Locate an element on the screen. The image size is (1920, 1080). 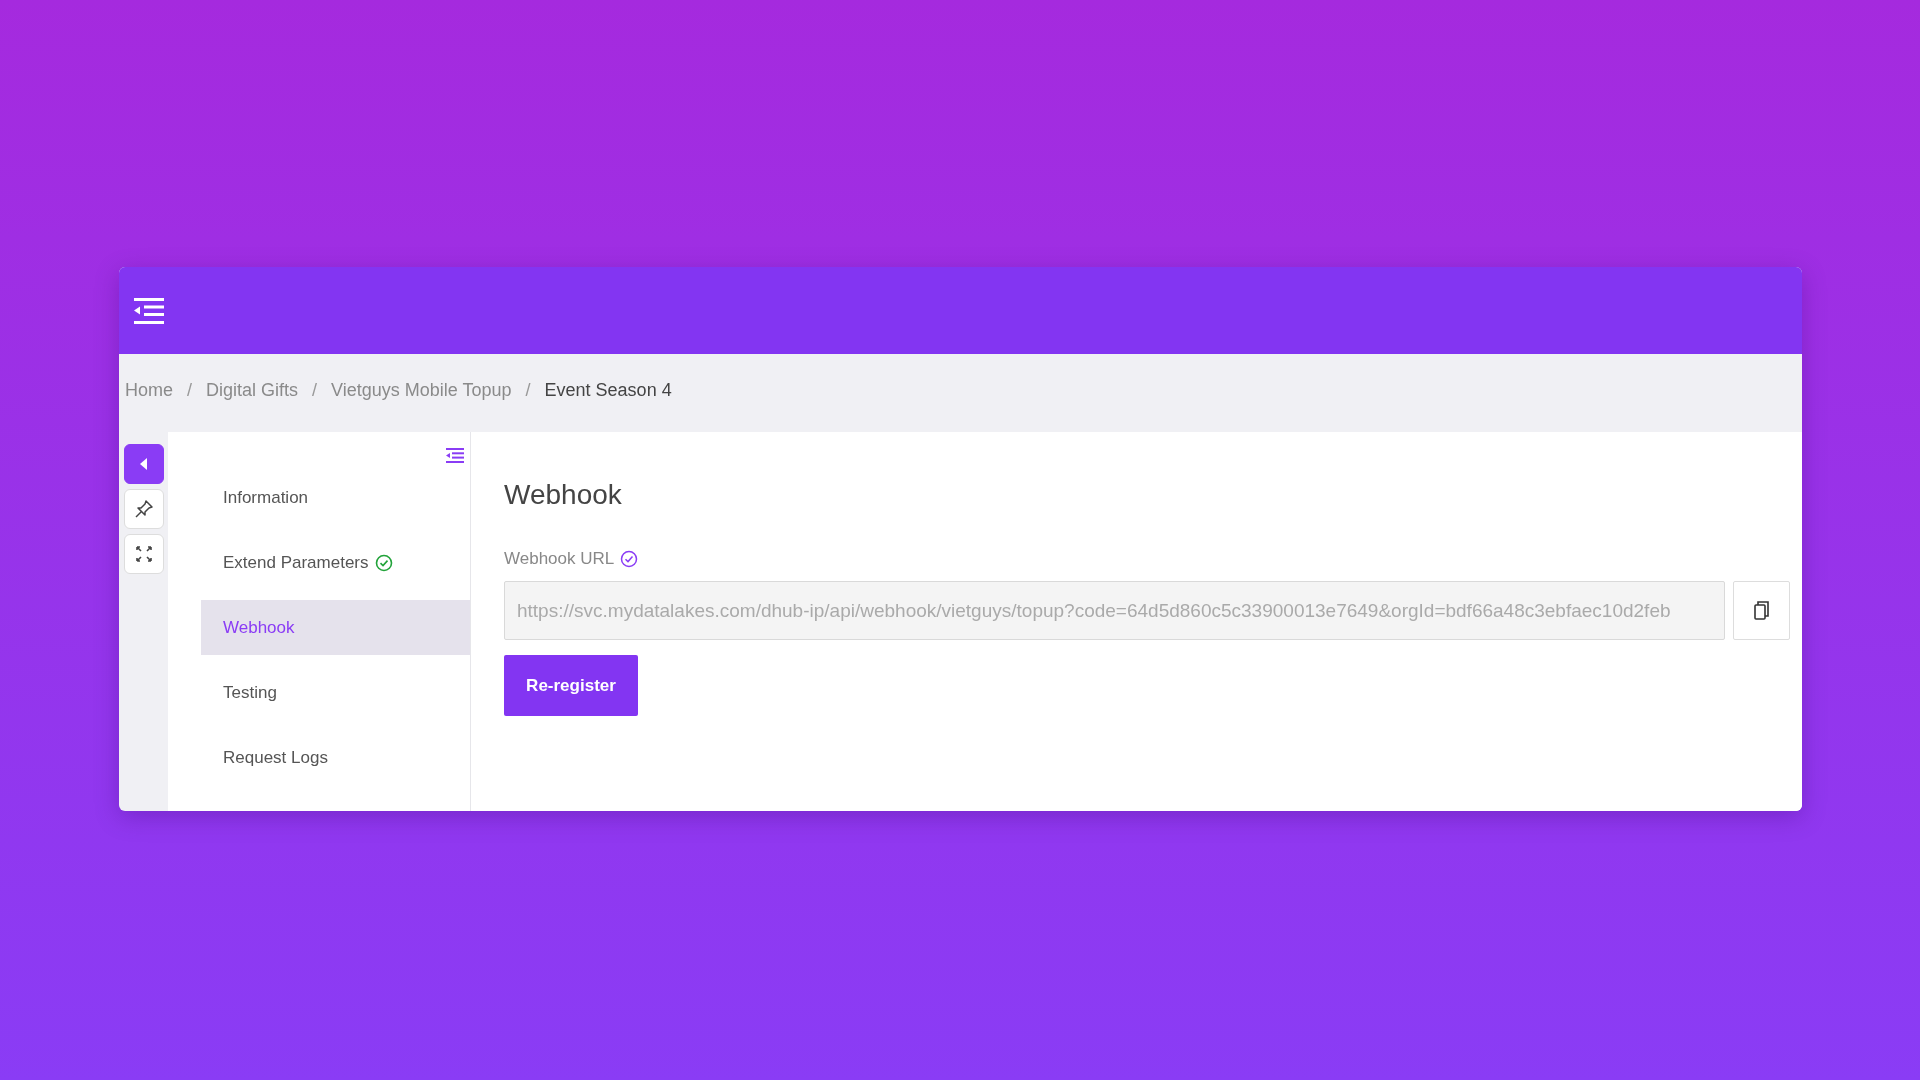
menu-icon is located at coordinates (149, 310).